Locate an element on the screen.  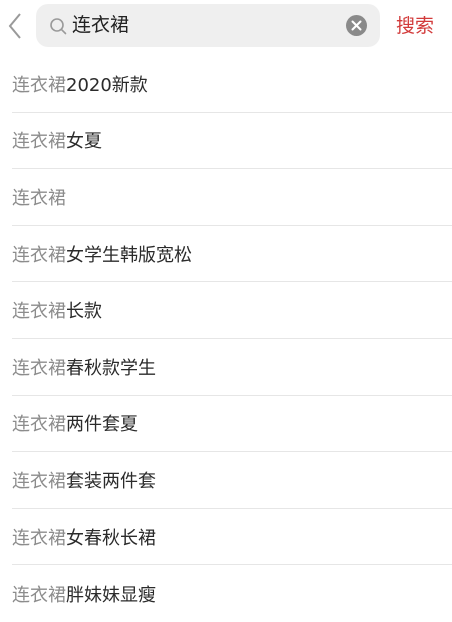
suggestion-suffix: 女春秋长裙 is located at coordinates (111, 538).